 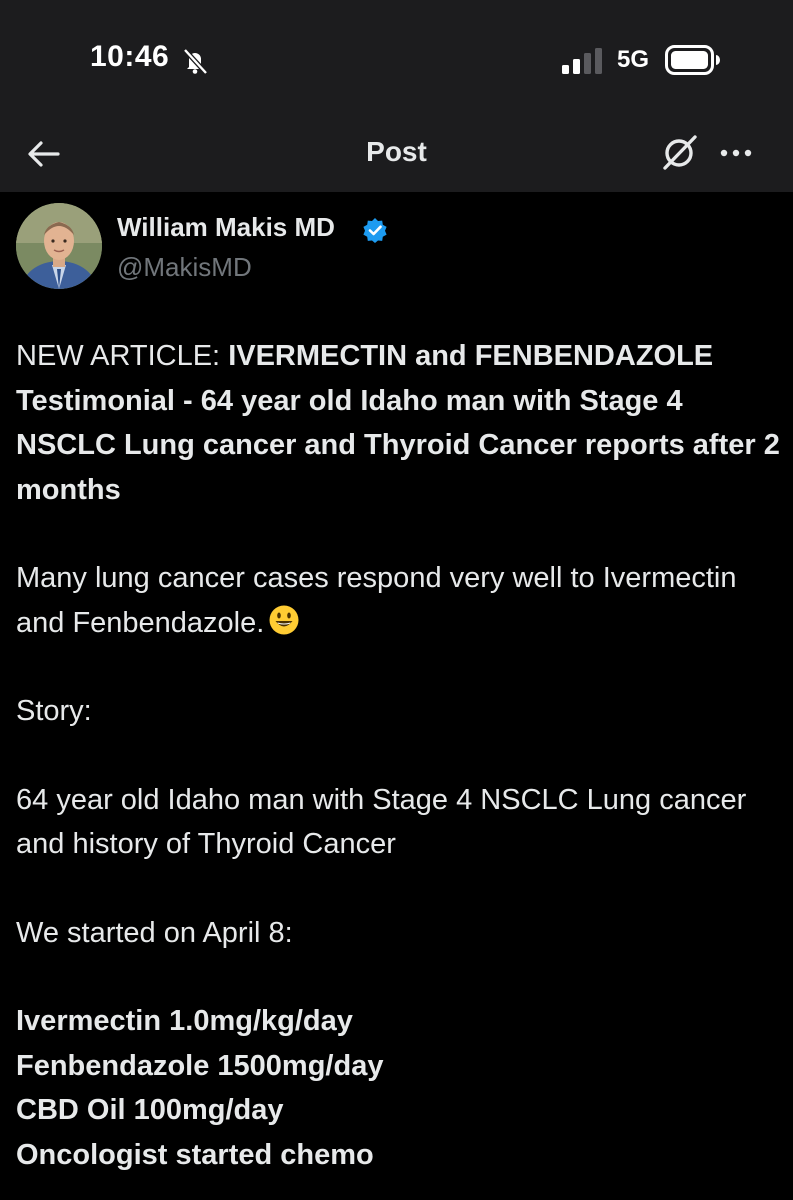 I want to click on smiling-face-emoji-icon, so click(x=284, y=619).